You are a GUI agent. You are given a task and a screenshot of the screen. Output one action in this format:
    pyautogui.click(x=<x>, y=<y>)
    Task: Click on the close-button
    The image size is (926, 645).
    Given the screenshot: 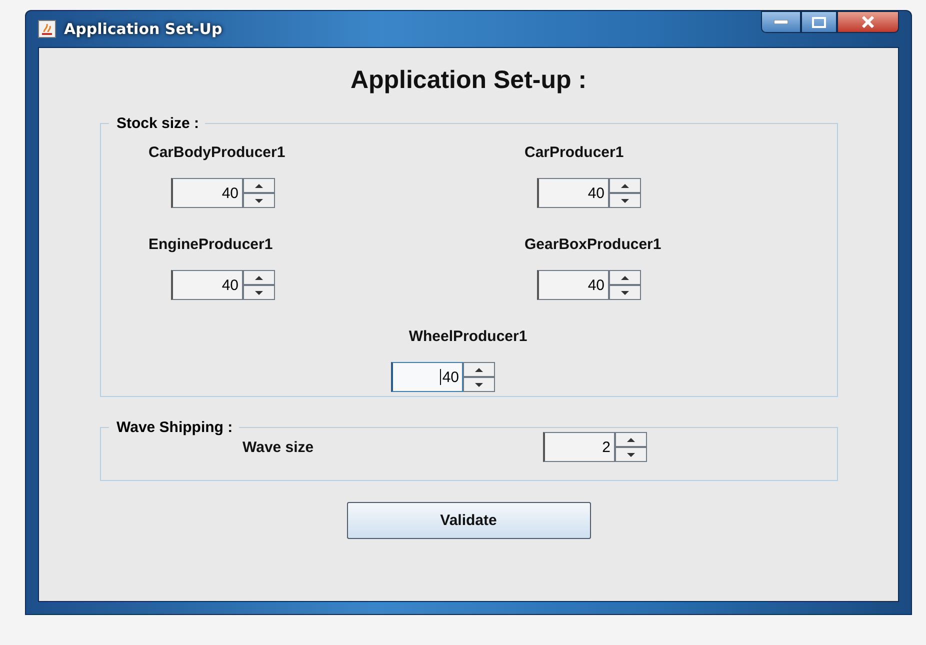 What is the action you would take?
    pyautogui.click(x=868, y=22)
    